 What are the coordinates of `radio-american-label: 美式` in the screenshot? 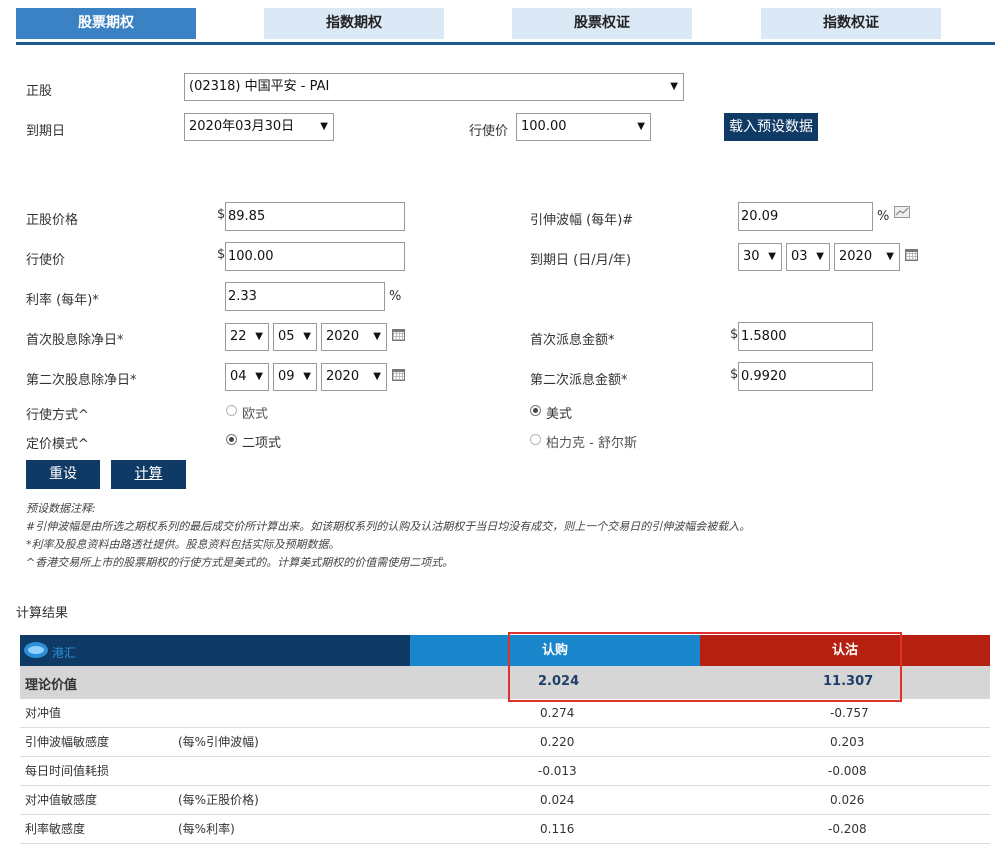 It's located at (559, 414).